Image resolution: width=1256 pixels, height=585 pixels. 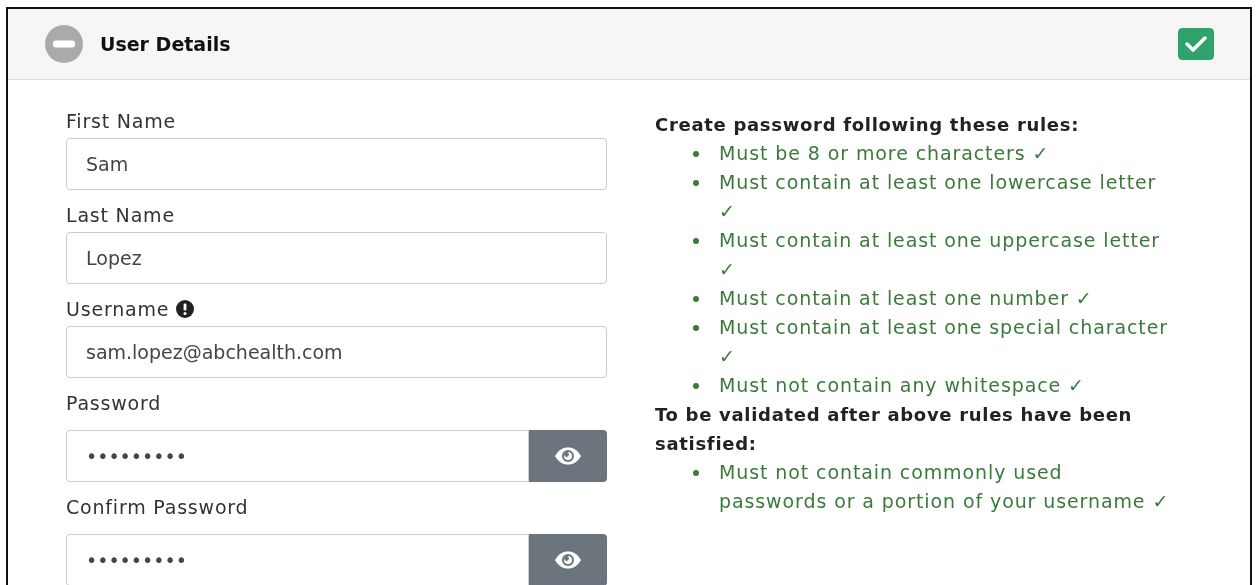 I want to click on check-icon, so click(x=1196, y=44).